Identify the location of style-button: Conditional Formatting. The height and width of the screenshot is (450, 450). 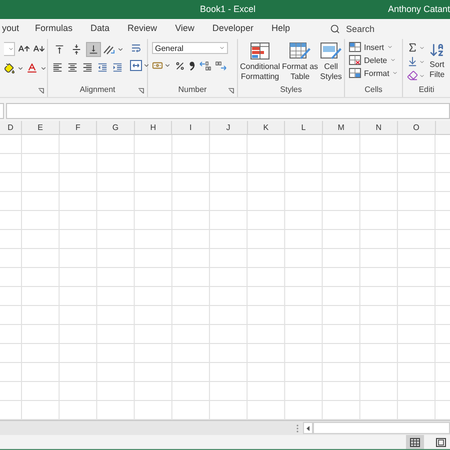
(260, 62).